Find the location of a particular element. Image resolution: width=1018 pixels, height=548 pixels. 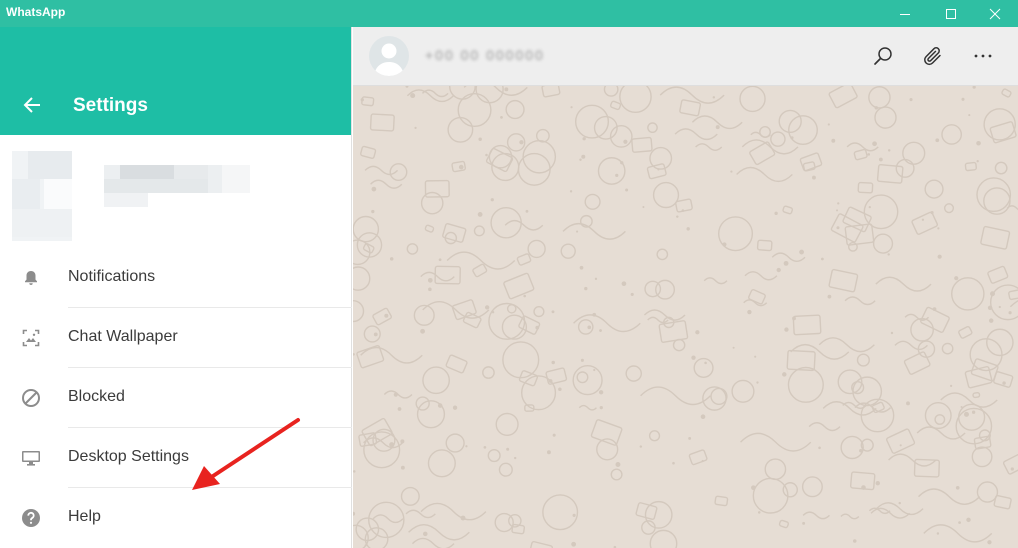

menu-item-label: Blocked is located at coordinates (96, 396).